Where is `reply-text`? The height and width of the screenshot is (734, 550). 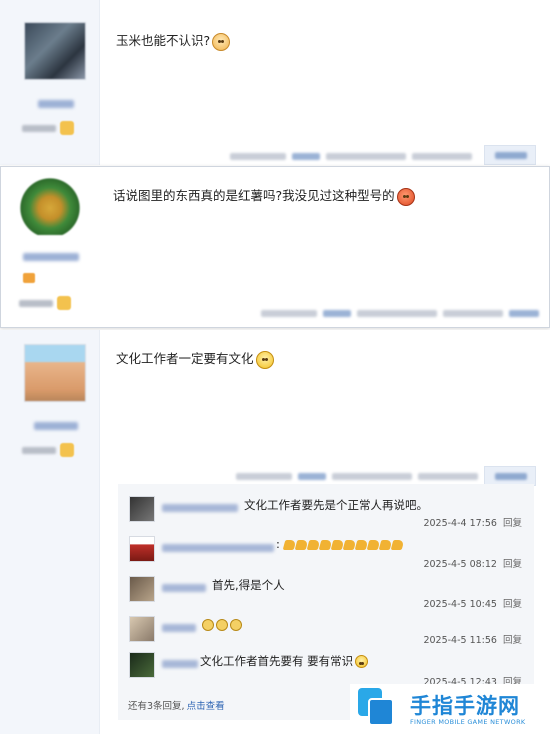
reply-text is located at coordinates (223, 624).